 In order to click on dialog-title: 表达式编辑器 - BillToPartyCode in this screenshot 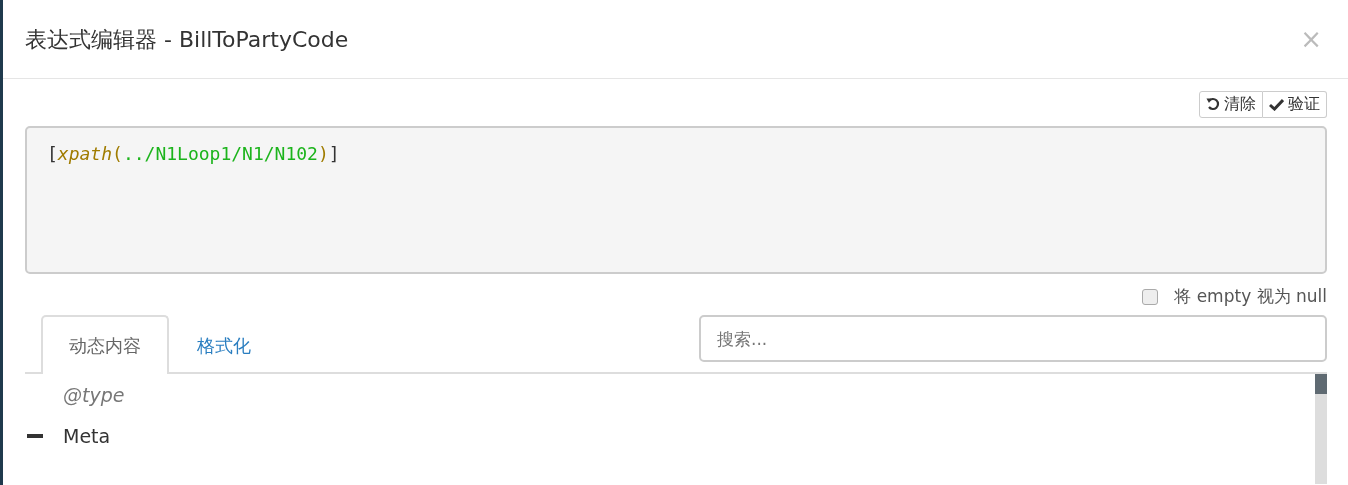, I will do `click(187, 39)`.